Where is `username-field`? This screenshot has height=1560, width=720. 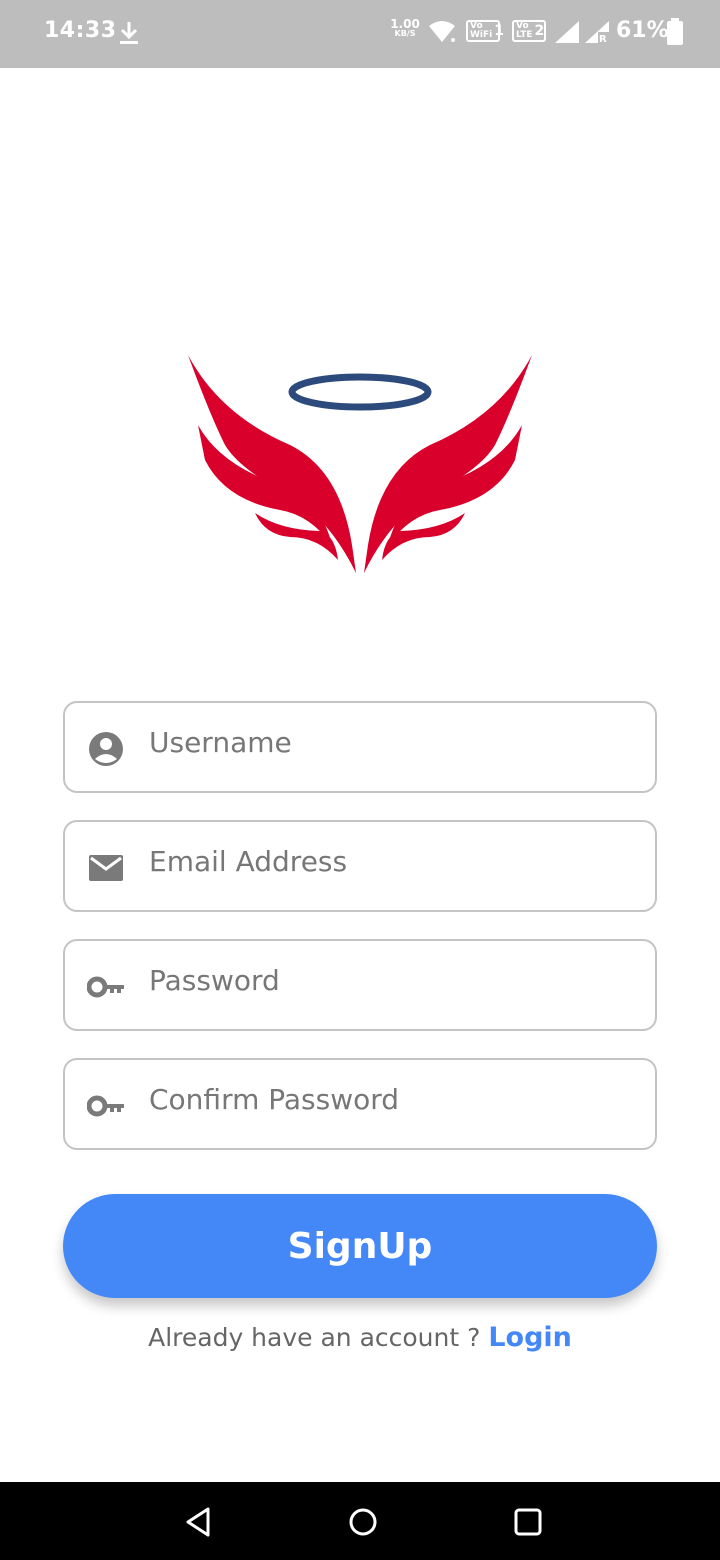
username-field is located at coordinates (360, 747).